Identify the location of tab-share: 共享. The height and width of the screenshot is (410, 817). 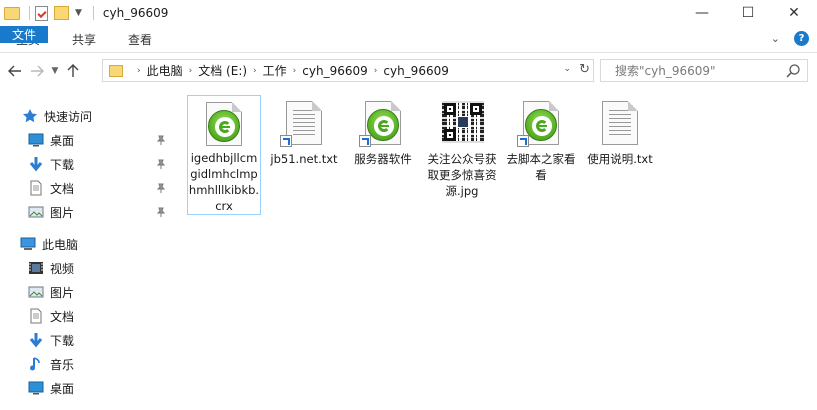
(84, 39).